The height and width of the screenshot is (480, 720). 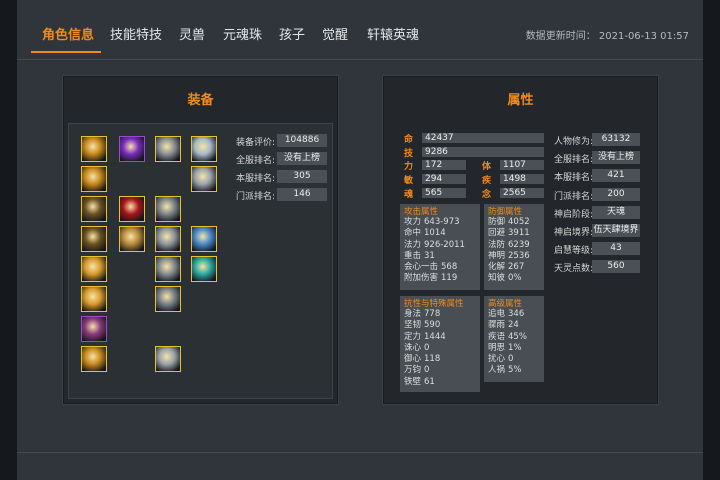 I want to click on gold-gear-icon, so click(x=94, y=149).